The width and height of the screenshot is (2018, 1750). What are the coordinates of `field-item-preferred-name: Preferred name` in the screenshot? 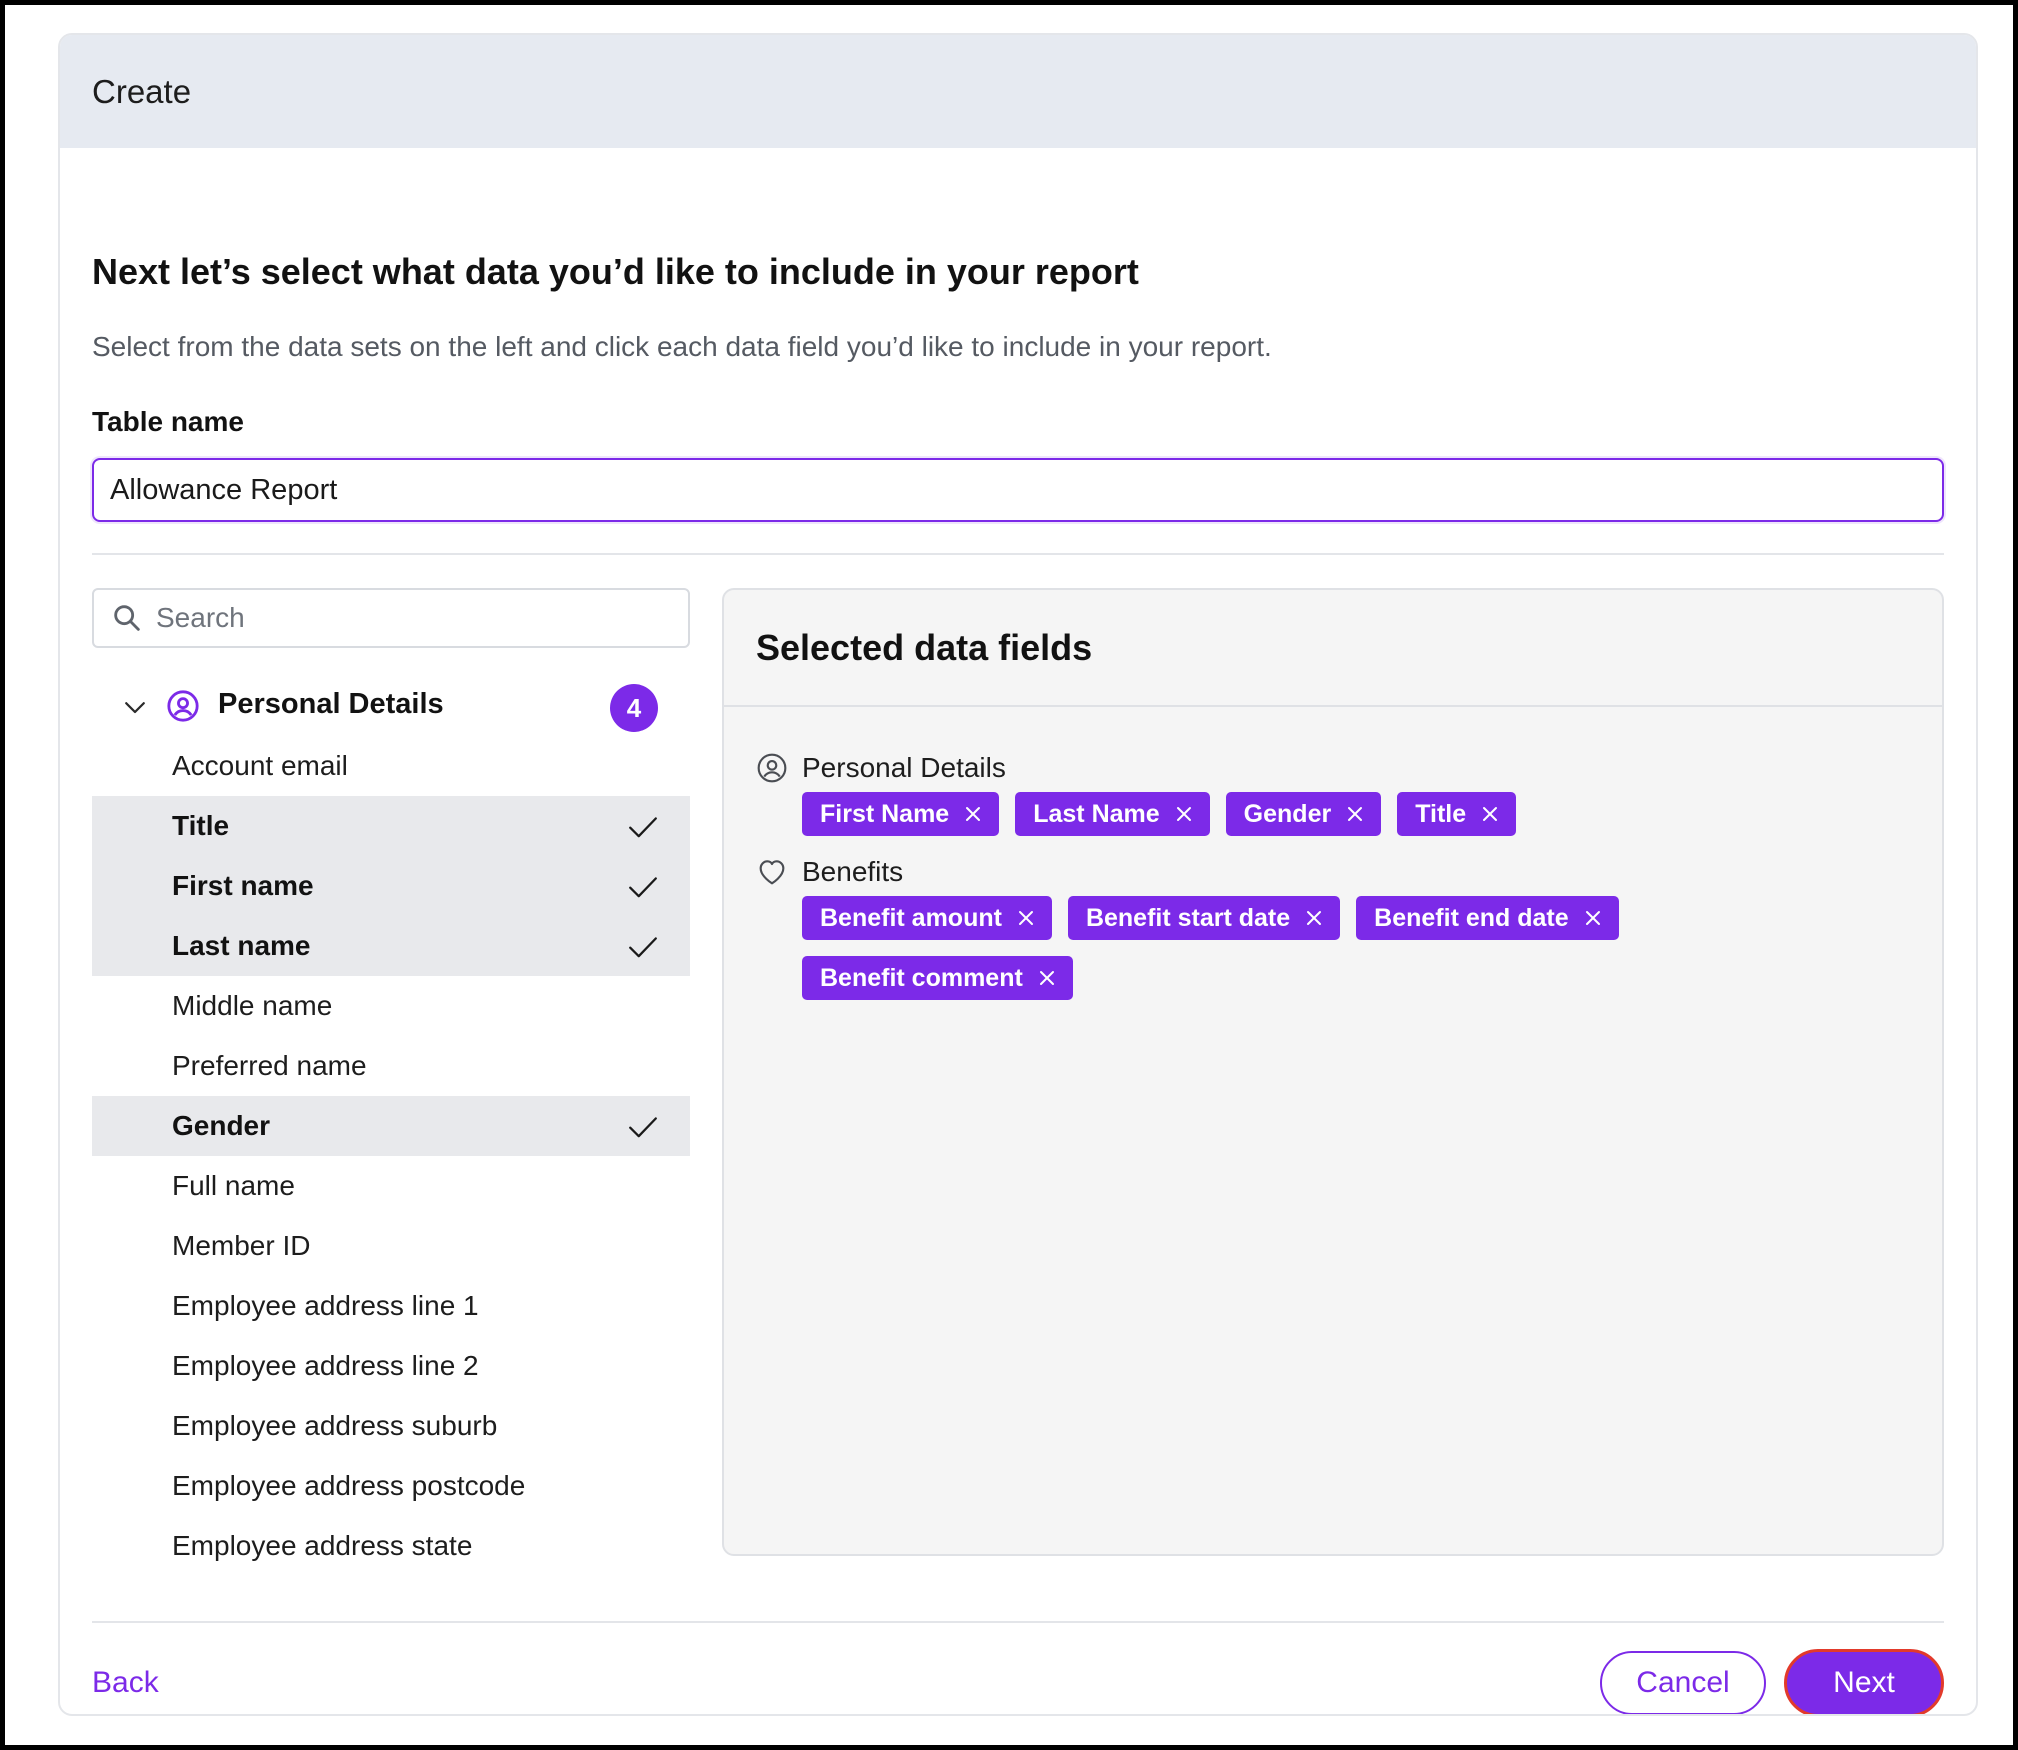 It's located at (391, 1066).